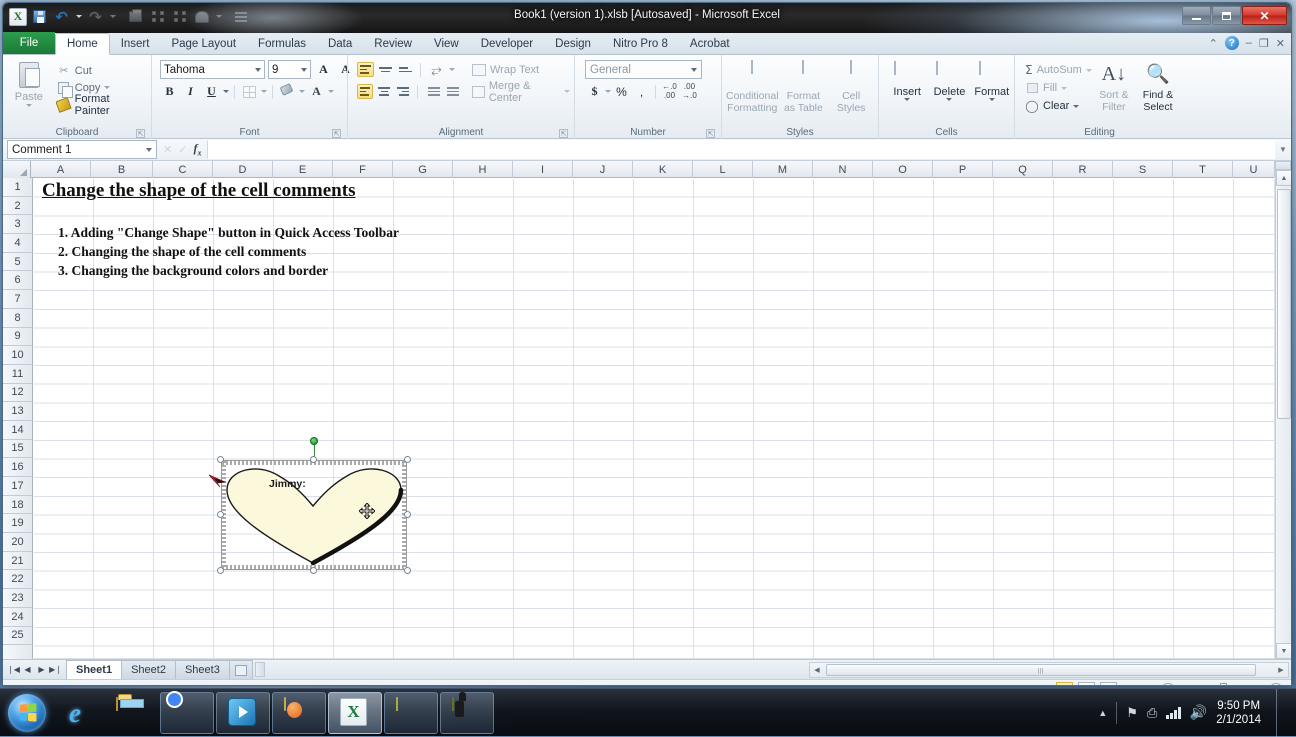 This screenshot has width=1296, height=737. What do you see at coordinates (17, 393) in the screenshot?
I see `row-header-12: 12` at bounding box center [17, 393].